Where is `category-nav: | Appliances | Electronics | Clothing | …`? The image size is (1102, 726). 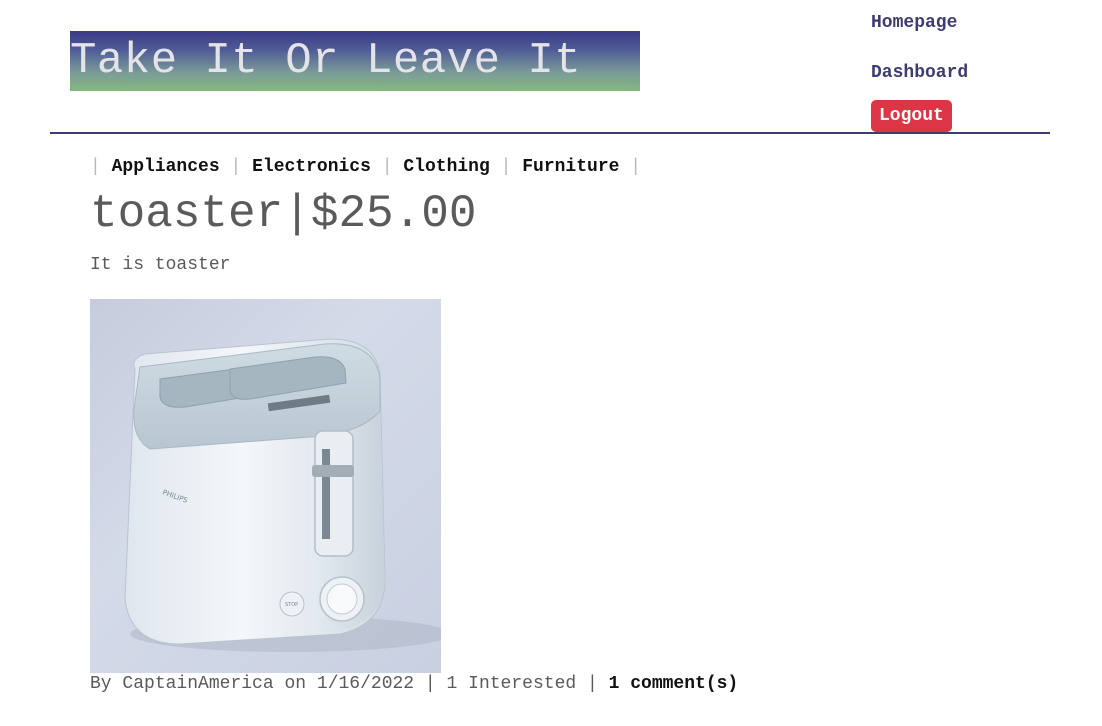
category-nav: | Appliances | Electronics | Clothing | … is located at coordinates (365, 167).